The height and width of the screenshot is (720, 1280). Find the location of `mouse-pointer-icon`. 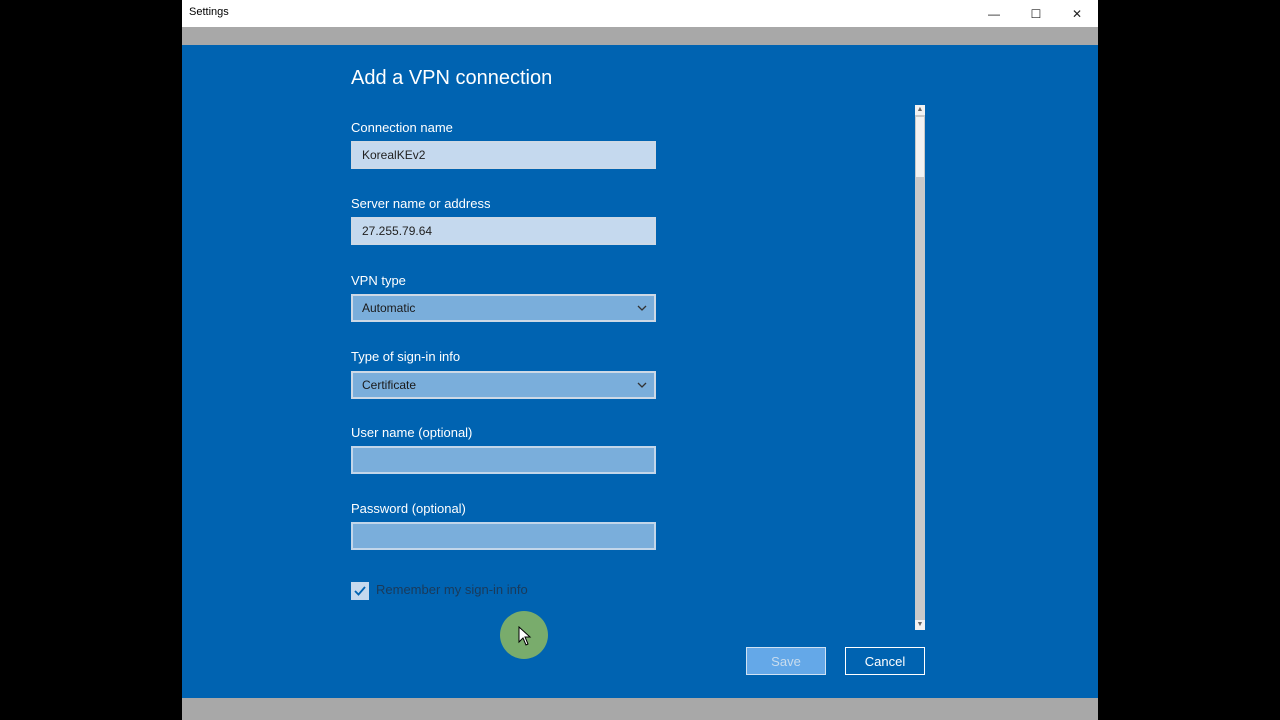

mouse-pointer-icon is located at coordinates (525, 636).